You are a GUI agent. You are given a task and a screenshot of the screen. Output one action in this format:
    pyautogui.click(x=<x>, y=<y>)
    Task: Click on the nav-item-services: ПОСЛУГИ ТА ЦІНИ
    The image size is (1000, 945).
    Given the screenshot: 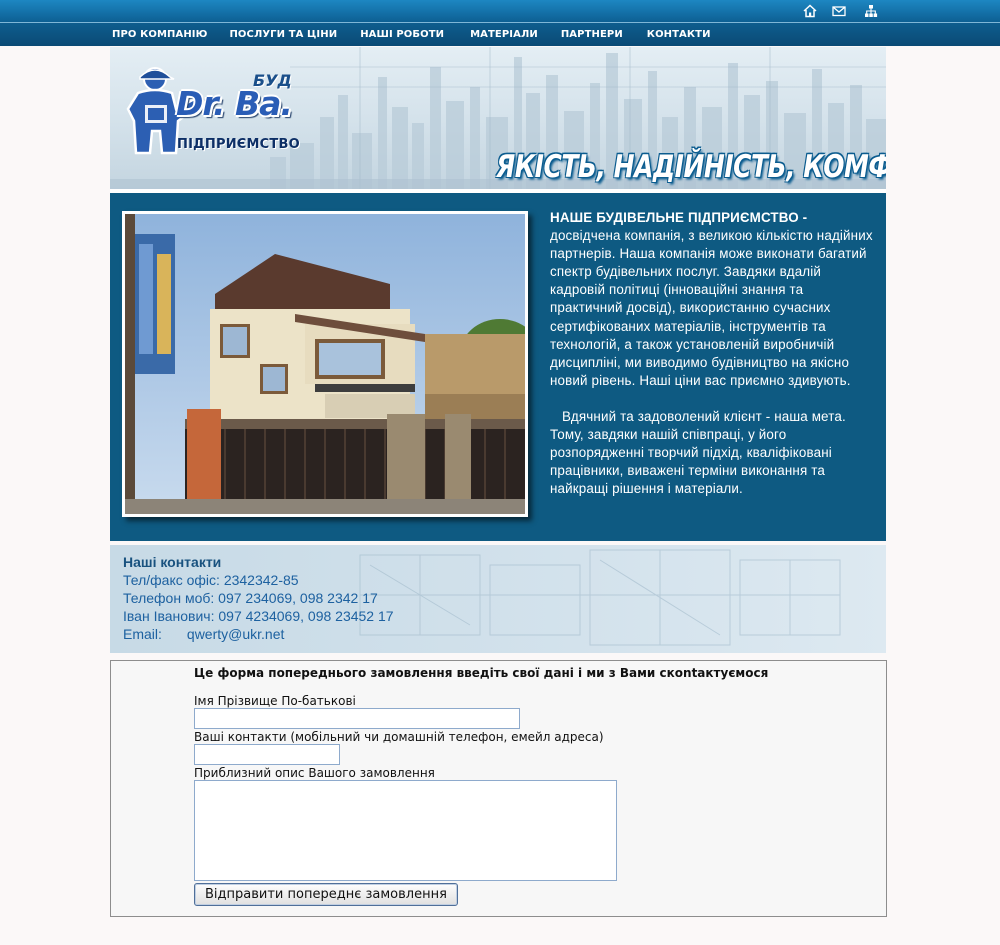 What is the action you would take?
    pyautogui.click(x=283, y=35)
    